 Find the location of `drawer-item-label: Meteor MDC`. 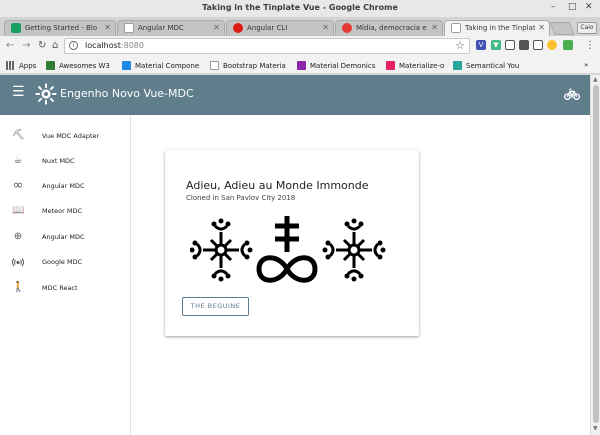

drawer-item-label: Meteor MDC is located at coordinates (62, 211).